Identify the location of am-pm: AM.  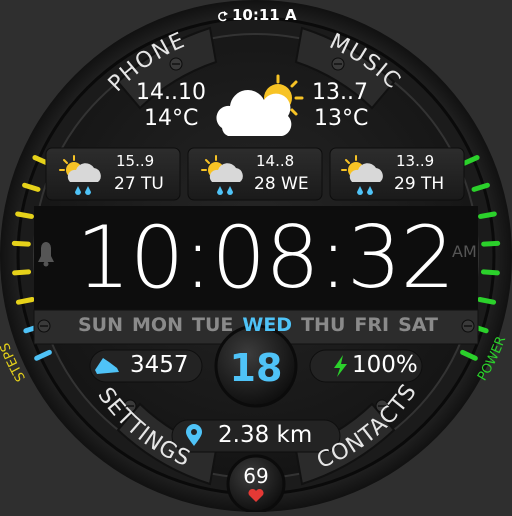
(464, 251).